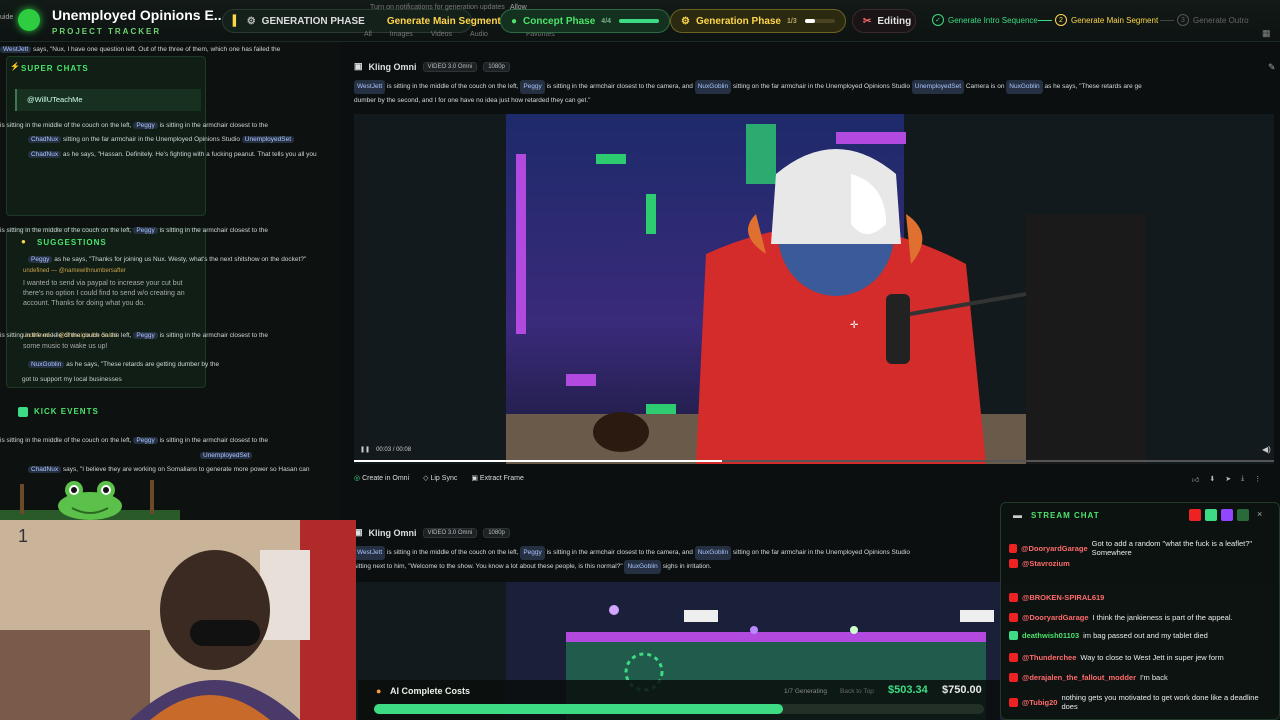  Describe the element at coordinates (1093, 86) in the screenshot. I see `prompt-text: as he says, "These retards are ge` at that location.